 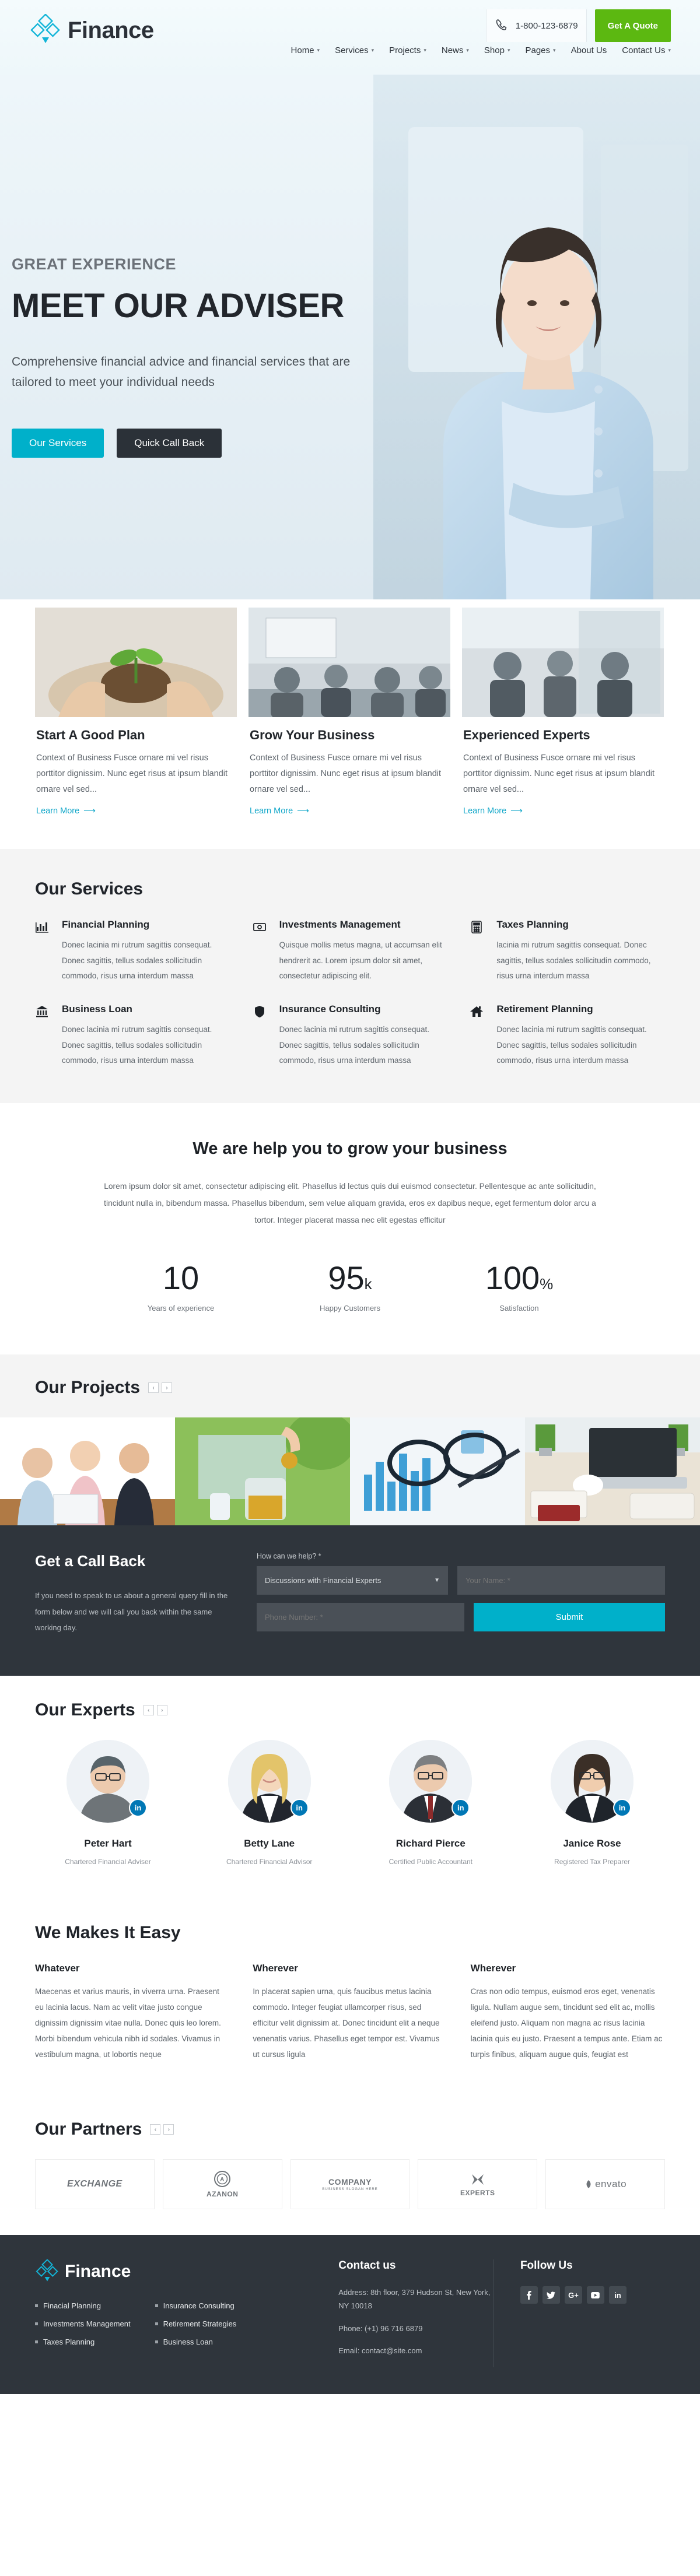 I want to click on footer-link: Investments Management, so click(x=83, y=2323).